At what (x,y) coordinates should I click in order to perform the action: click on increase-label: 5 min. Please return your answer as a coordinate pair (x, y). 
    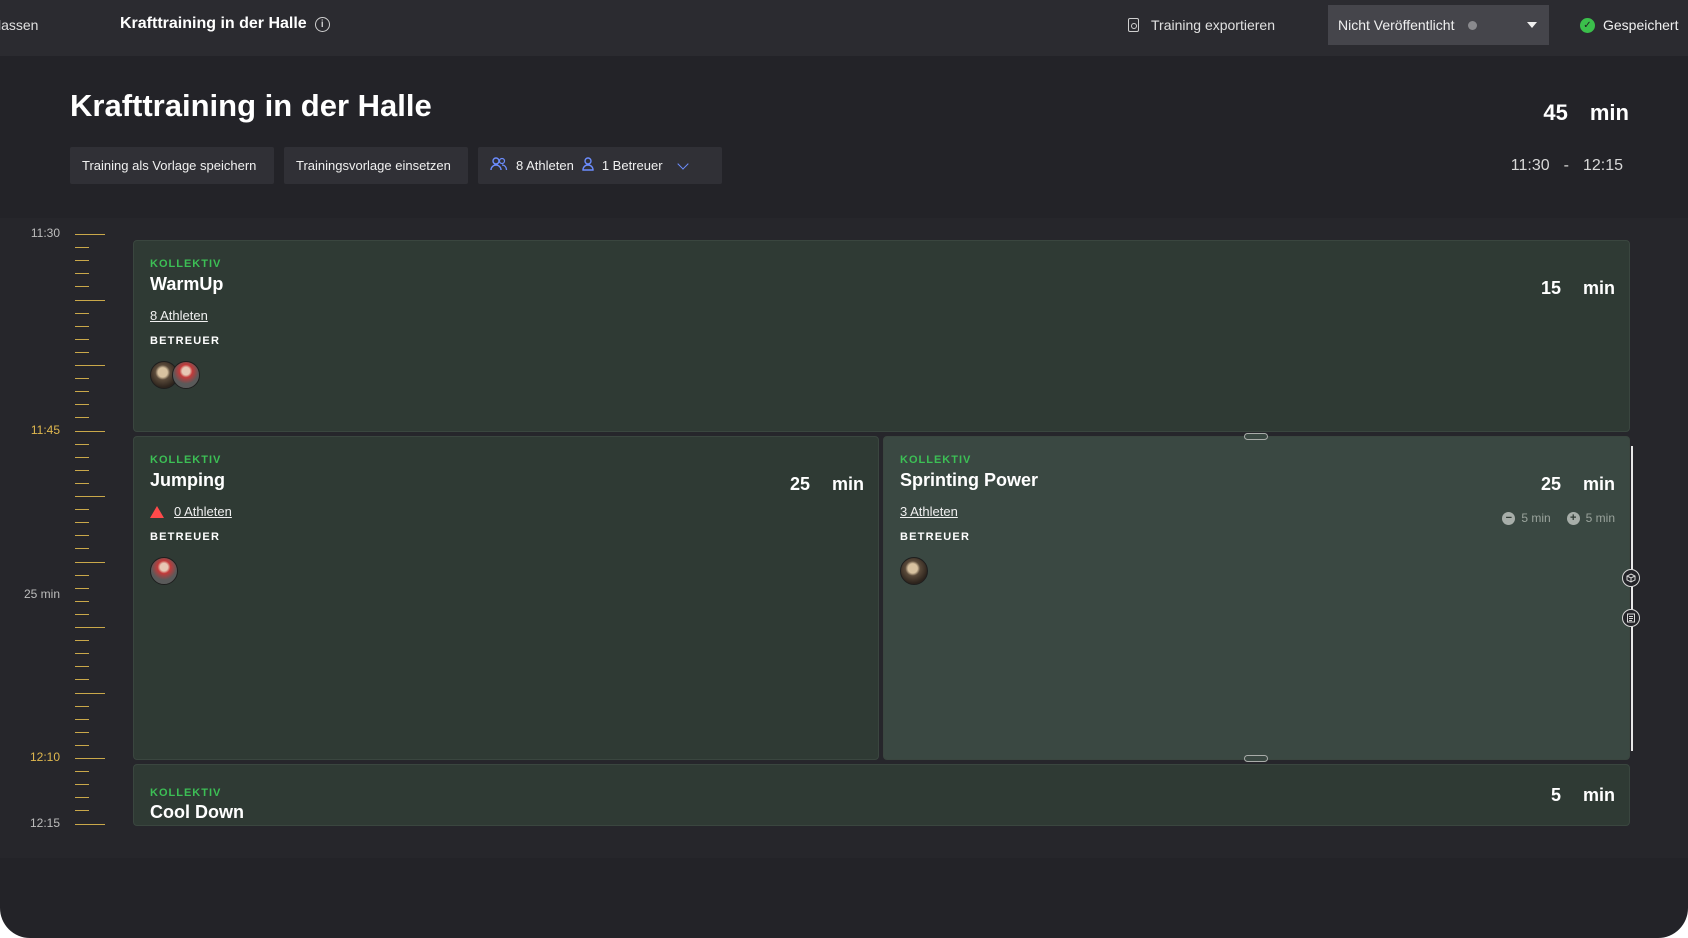
    Looking at the image, I should click on (1600, 518).